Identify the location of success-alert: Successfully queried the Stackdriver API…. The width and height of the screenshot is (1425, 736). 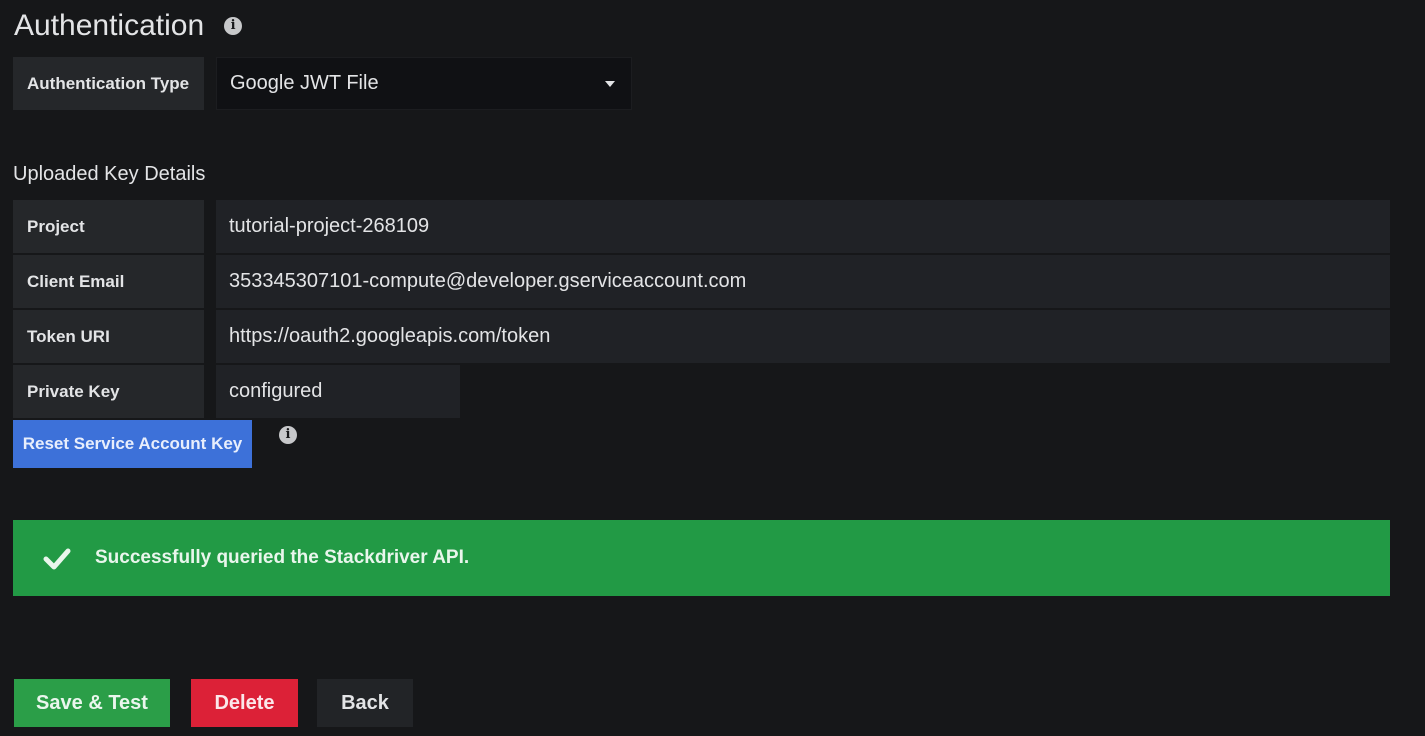
(701, 558).